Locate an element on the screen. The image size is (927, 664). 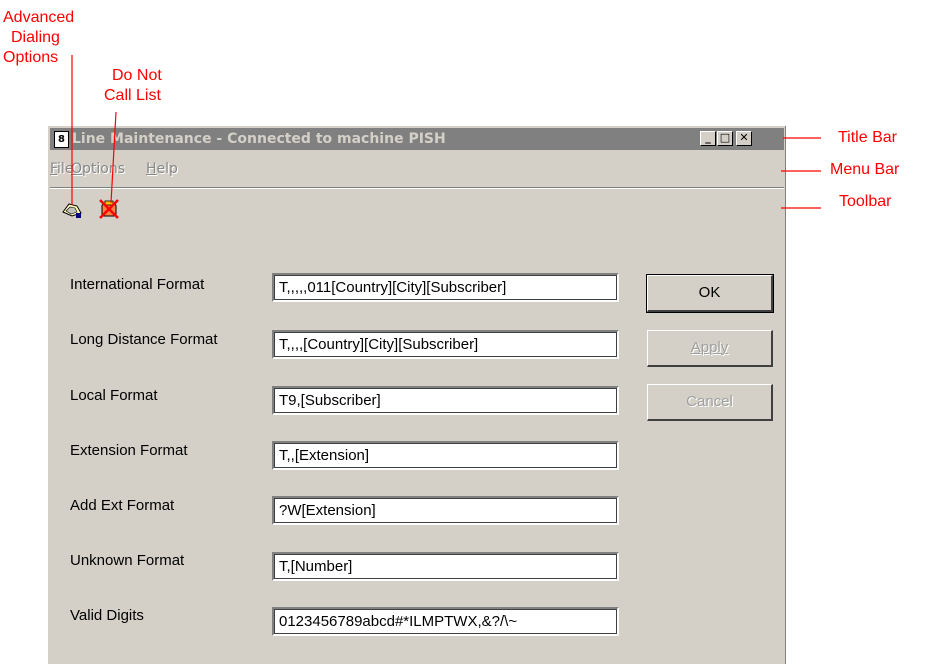
label-add-ext-format: Add Ext Format is located at coordinates (122, 505).